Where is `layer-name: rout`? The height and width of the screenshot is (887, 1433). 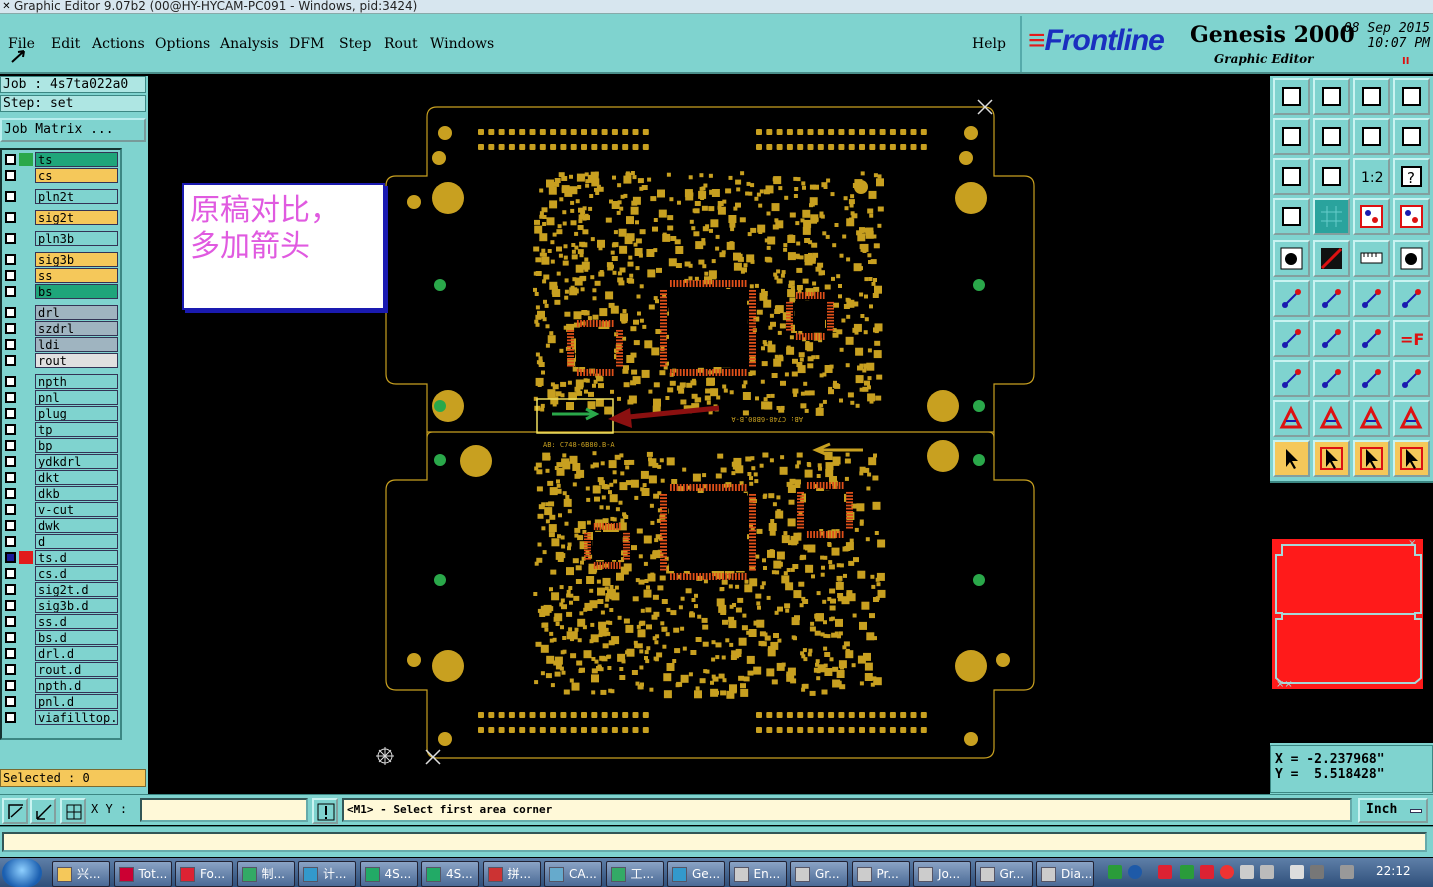
layer-name: rout is located at coordinates (76, 360).